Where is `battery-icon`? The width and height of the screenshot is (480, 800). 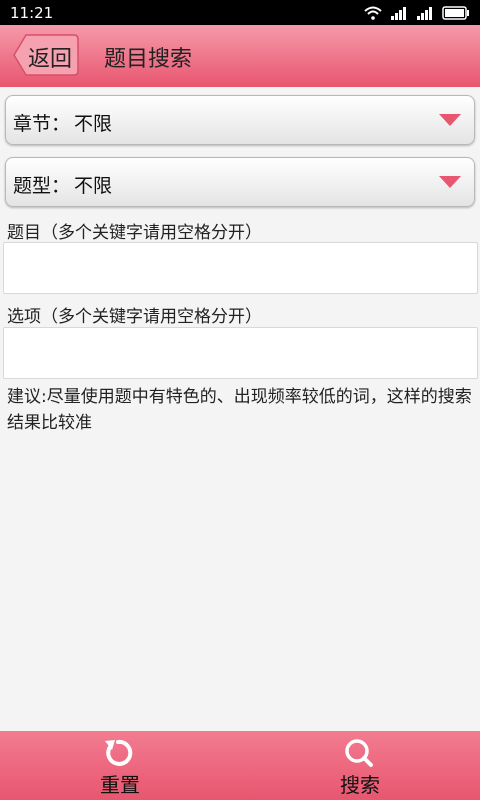 battery-icon is located at coordinates (455, 12).